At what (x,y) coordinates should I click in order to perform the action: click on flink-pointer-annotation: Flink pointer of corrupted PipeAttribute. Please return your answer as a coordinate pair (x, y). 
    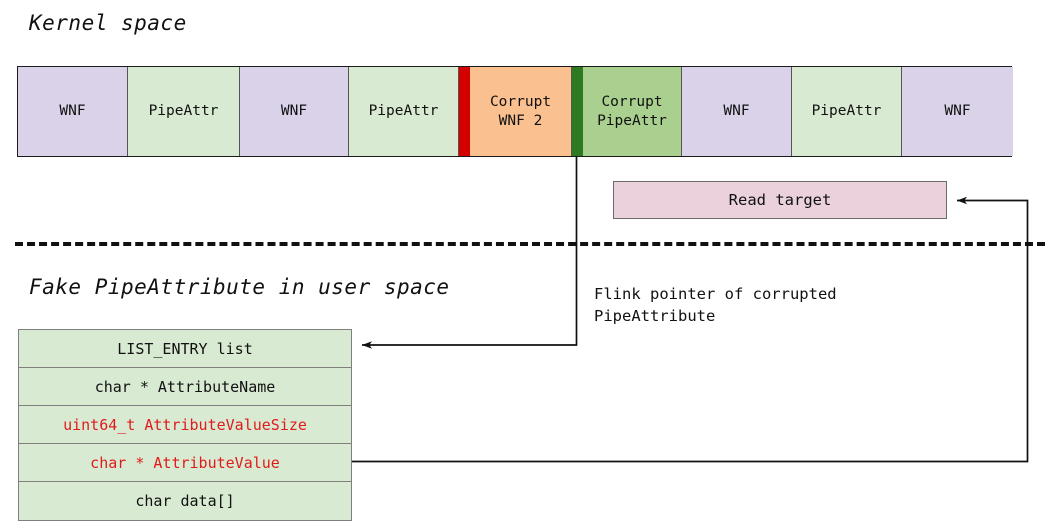
    Looking at the image, I should click on (715, 305).